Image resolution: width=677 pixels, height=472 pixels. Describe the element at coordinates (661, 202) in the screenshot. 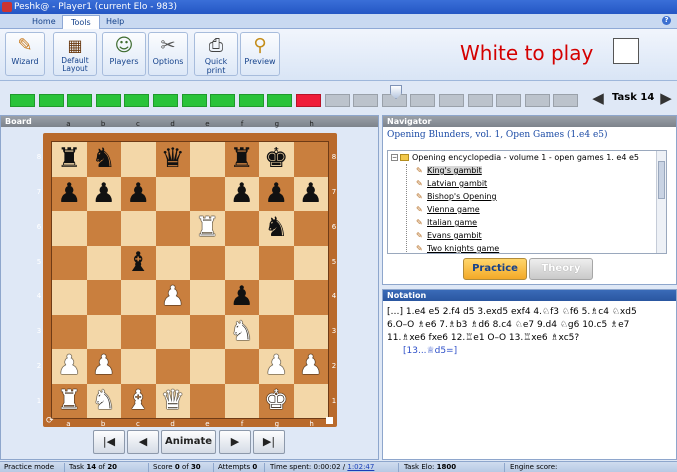

I see `tree-scrollbar` at that location.